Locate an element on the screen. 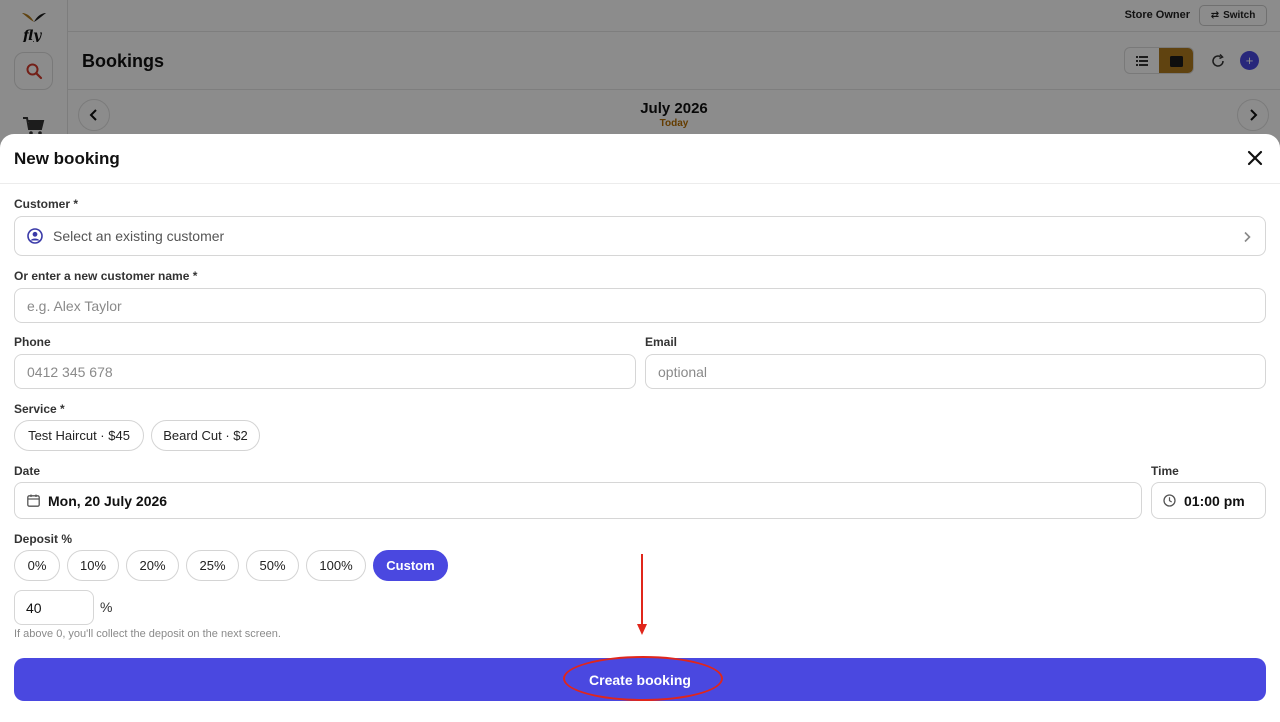  custom-deposit-value: 40 is located at coordinates (34, 607).